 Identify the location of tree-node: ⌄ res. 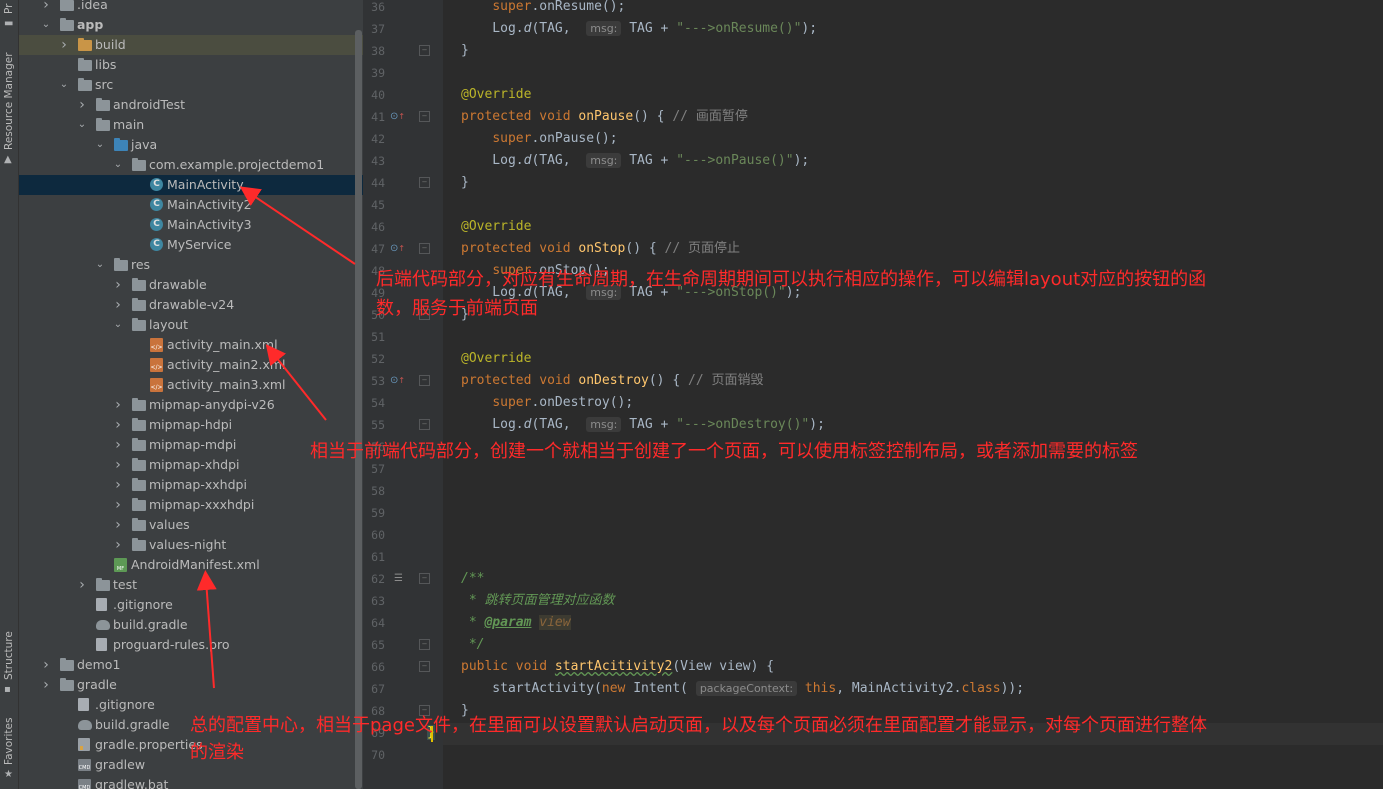
(191, 265).